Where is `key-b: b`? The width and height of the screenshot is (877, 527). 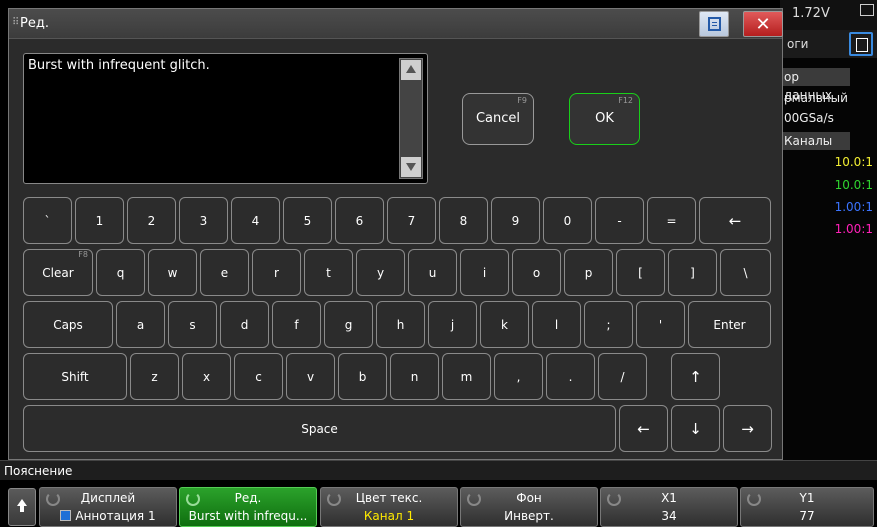
key-b: b is located at coordinates (362, 376).